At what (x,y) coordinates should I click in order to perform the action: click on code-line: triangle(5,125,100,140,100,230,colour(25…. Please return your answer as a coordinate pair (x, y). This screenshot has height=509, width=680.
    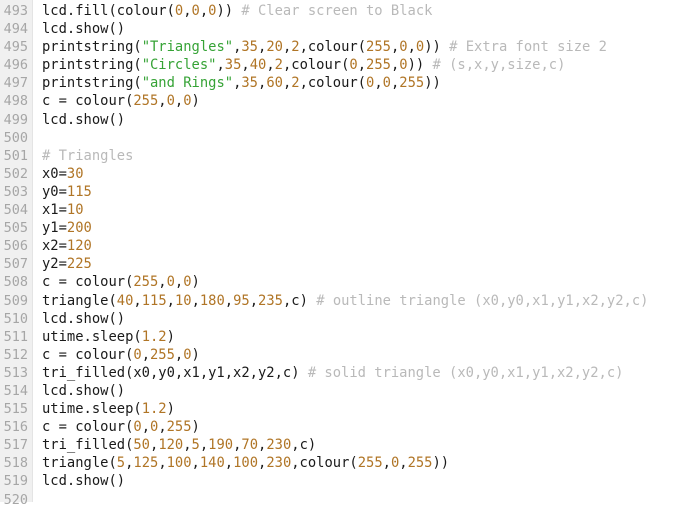
    Looking at the image, I should click on (361, 463).